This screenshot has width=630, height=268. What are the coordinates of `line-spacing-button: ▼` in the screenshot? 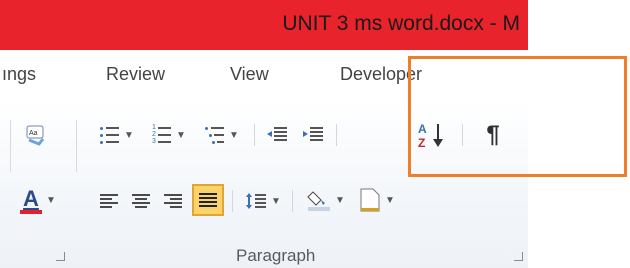 It's located at (263, 201).